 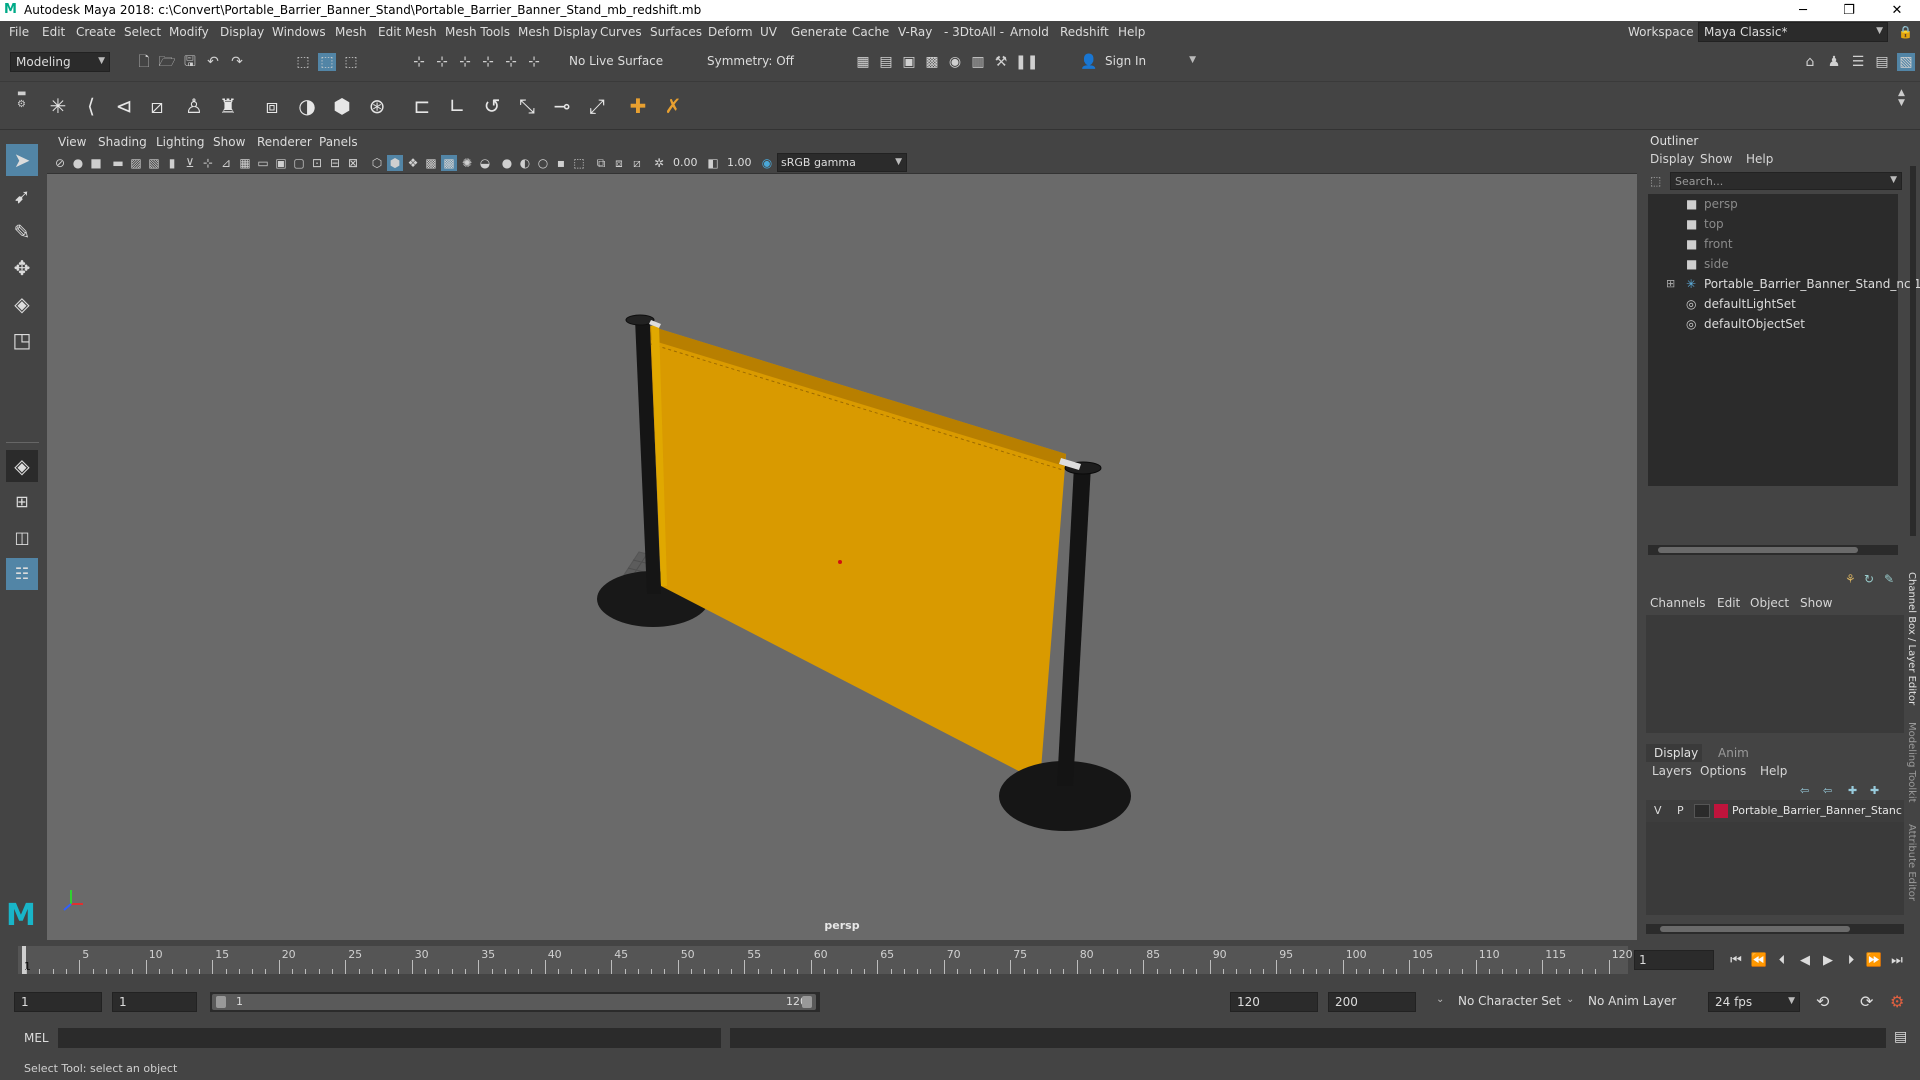 I want to click on image-plane-icon: ▨, so click(x=136, y=163).